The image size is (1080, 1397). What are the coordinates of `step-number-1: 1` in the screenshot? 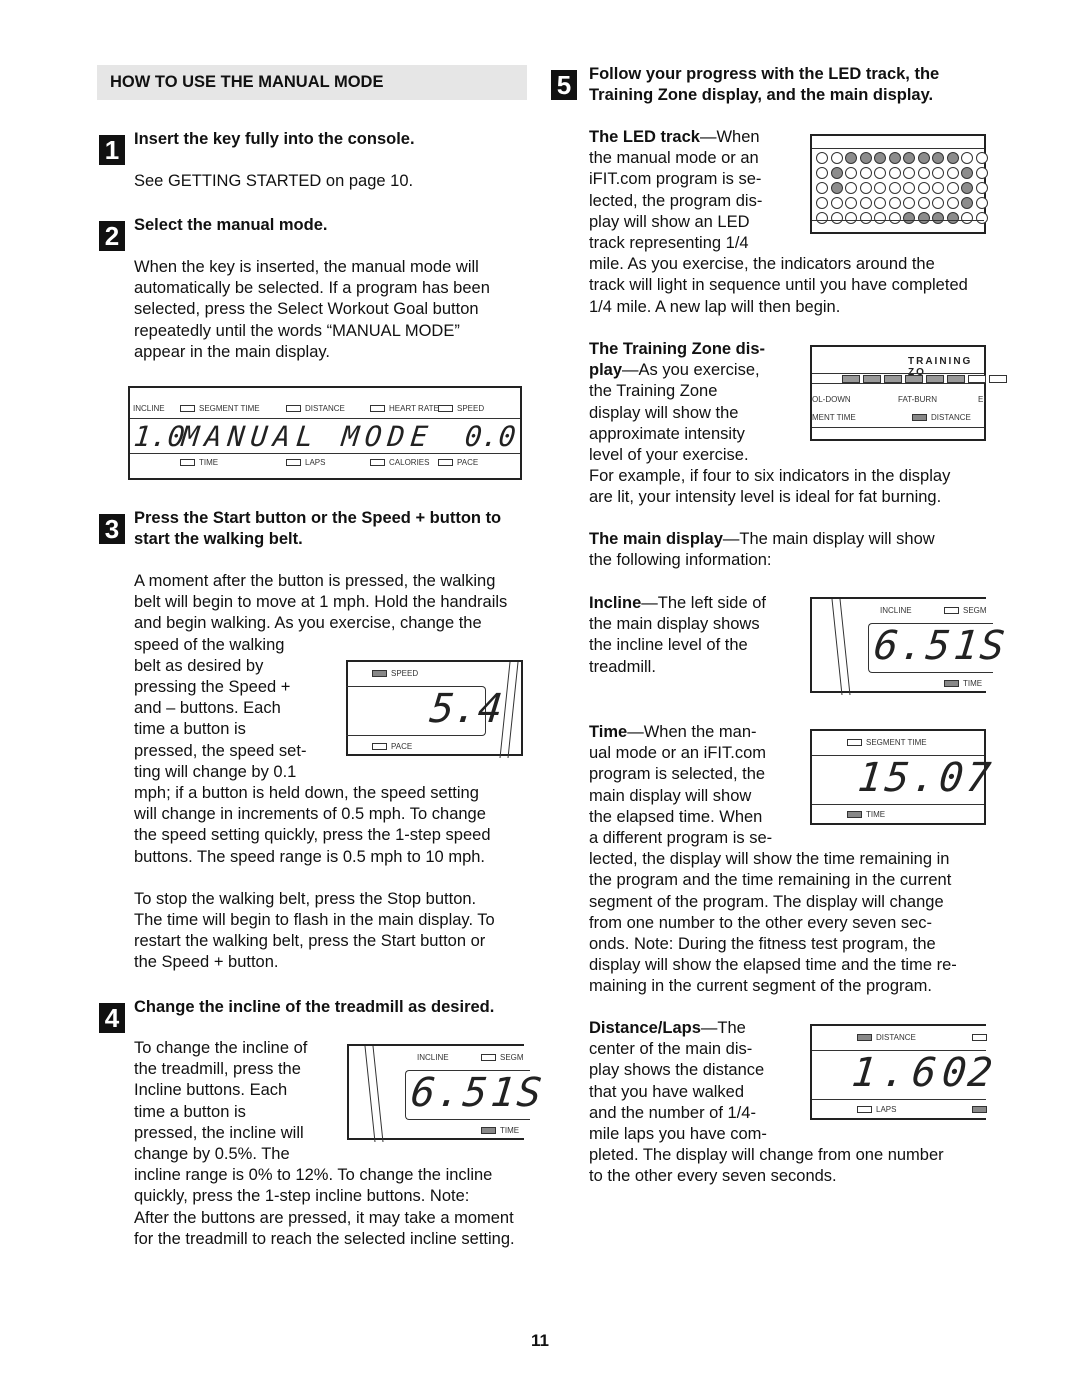 It's located at (112, 150).